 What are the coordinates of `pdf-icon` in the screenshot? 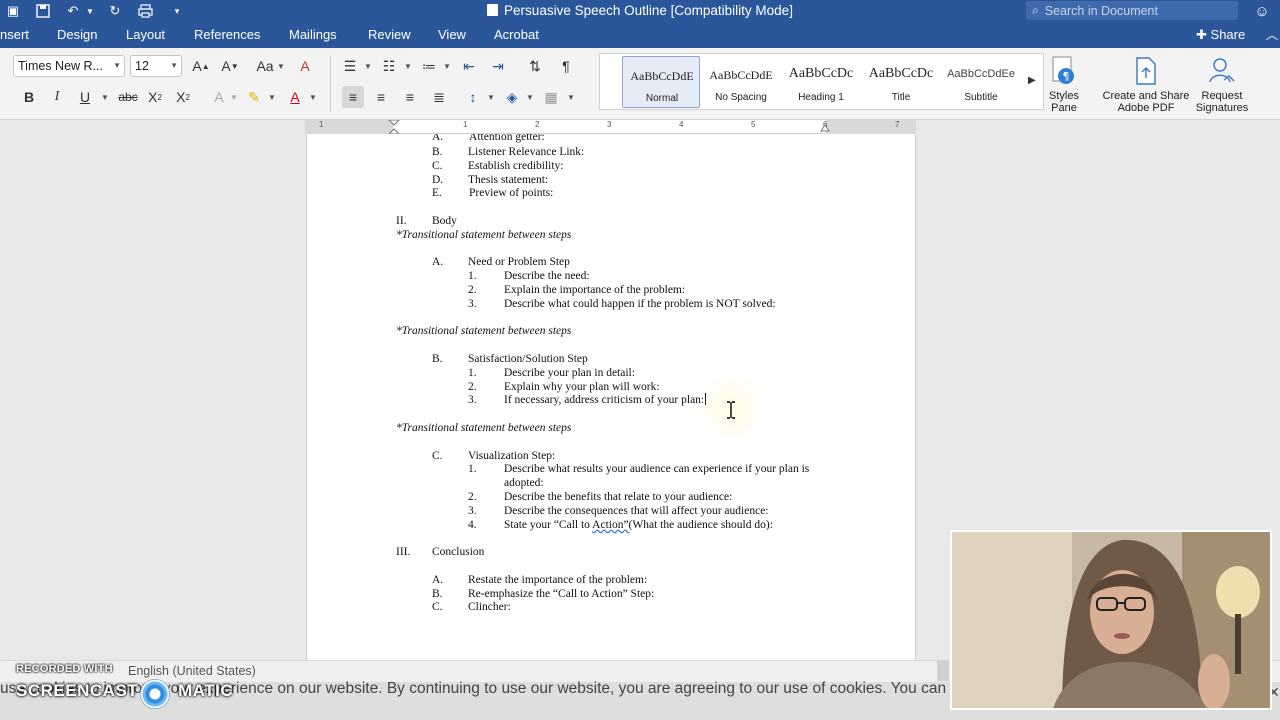 It's located at (1146, 71).